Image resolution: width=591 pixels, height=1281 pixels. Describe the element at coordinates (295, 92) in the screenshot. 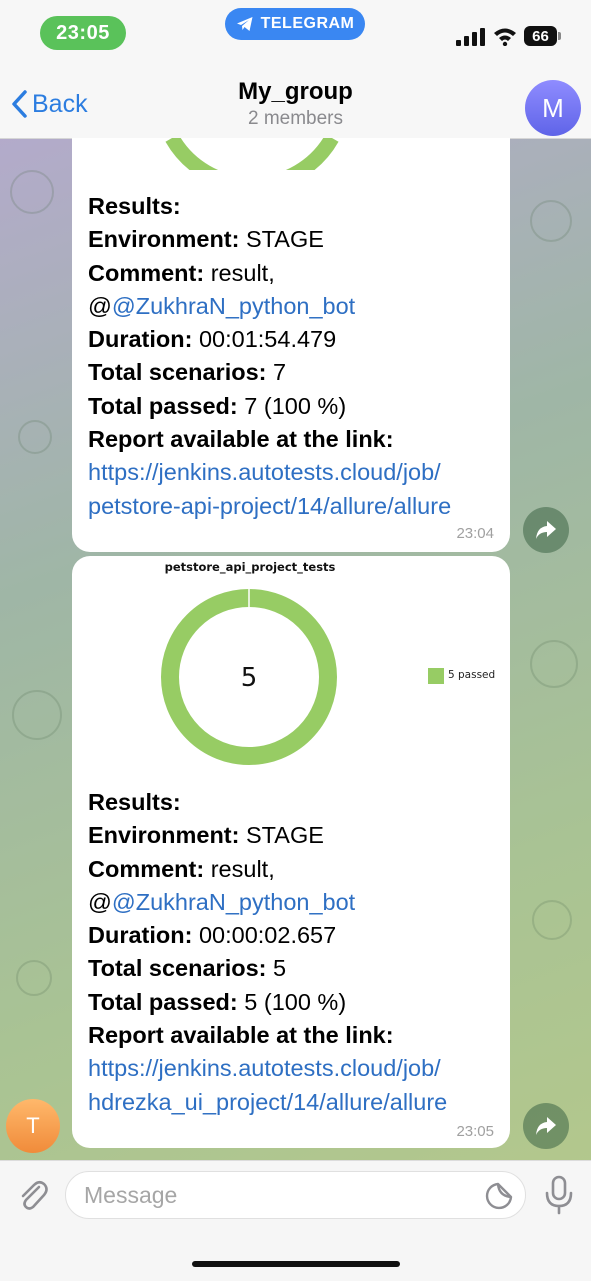

I see `chat-title: My_group` at that location.